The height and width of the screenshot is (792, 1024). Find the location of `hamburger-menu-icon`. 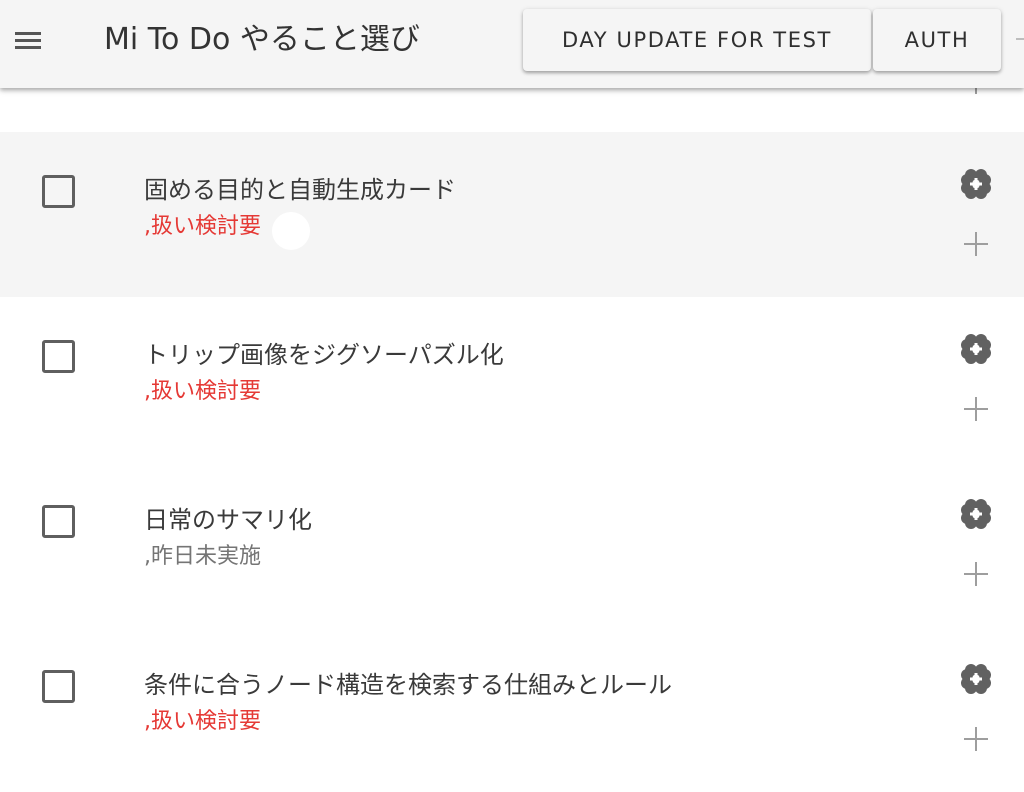

hamburger-menu-icon is located at coordinates (28, 40).